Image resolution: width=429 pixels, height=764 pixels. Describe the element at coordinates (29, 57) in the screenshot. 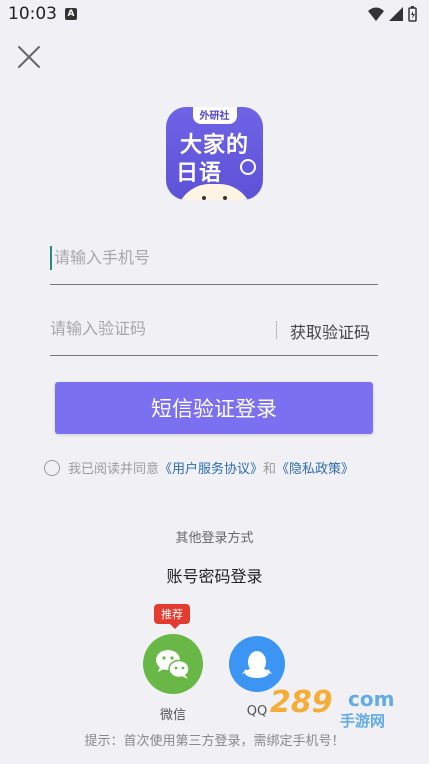

I see `close-icon` at that location.